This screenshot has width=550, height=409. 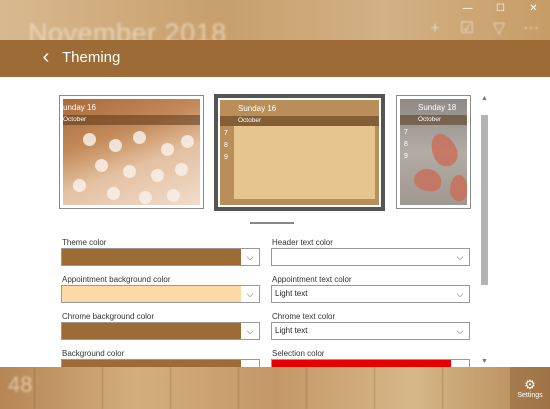 I want to click on preview-day-label: Sunday 16, so click(x=257, y=108).